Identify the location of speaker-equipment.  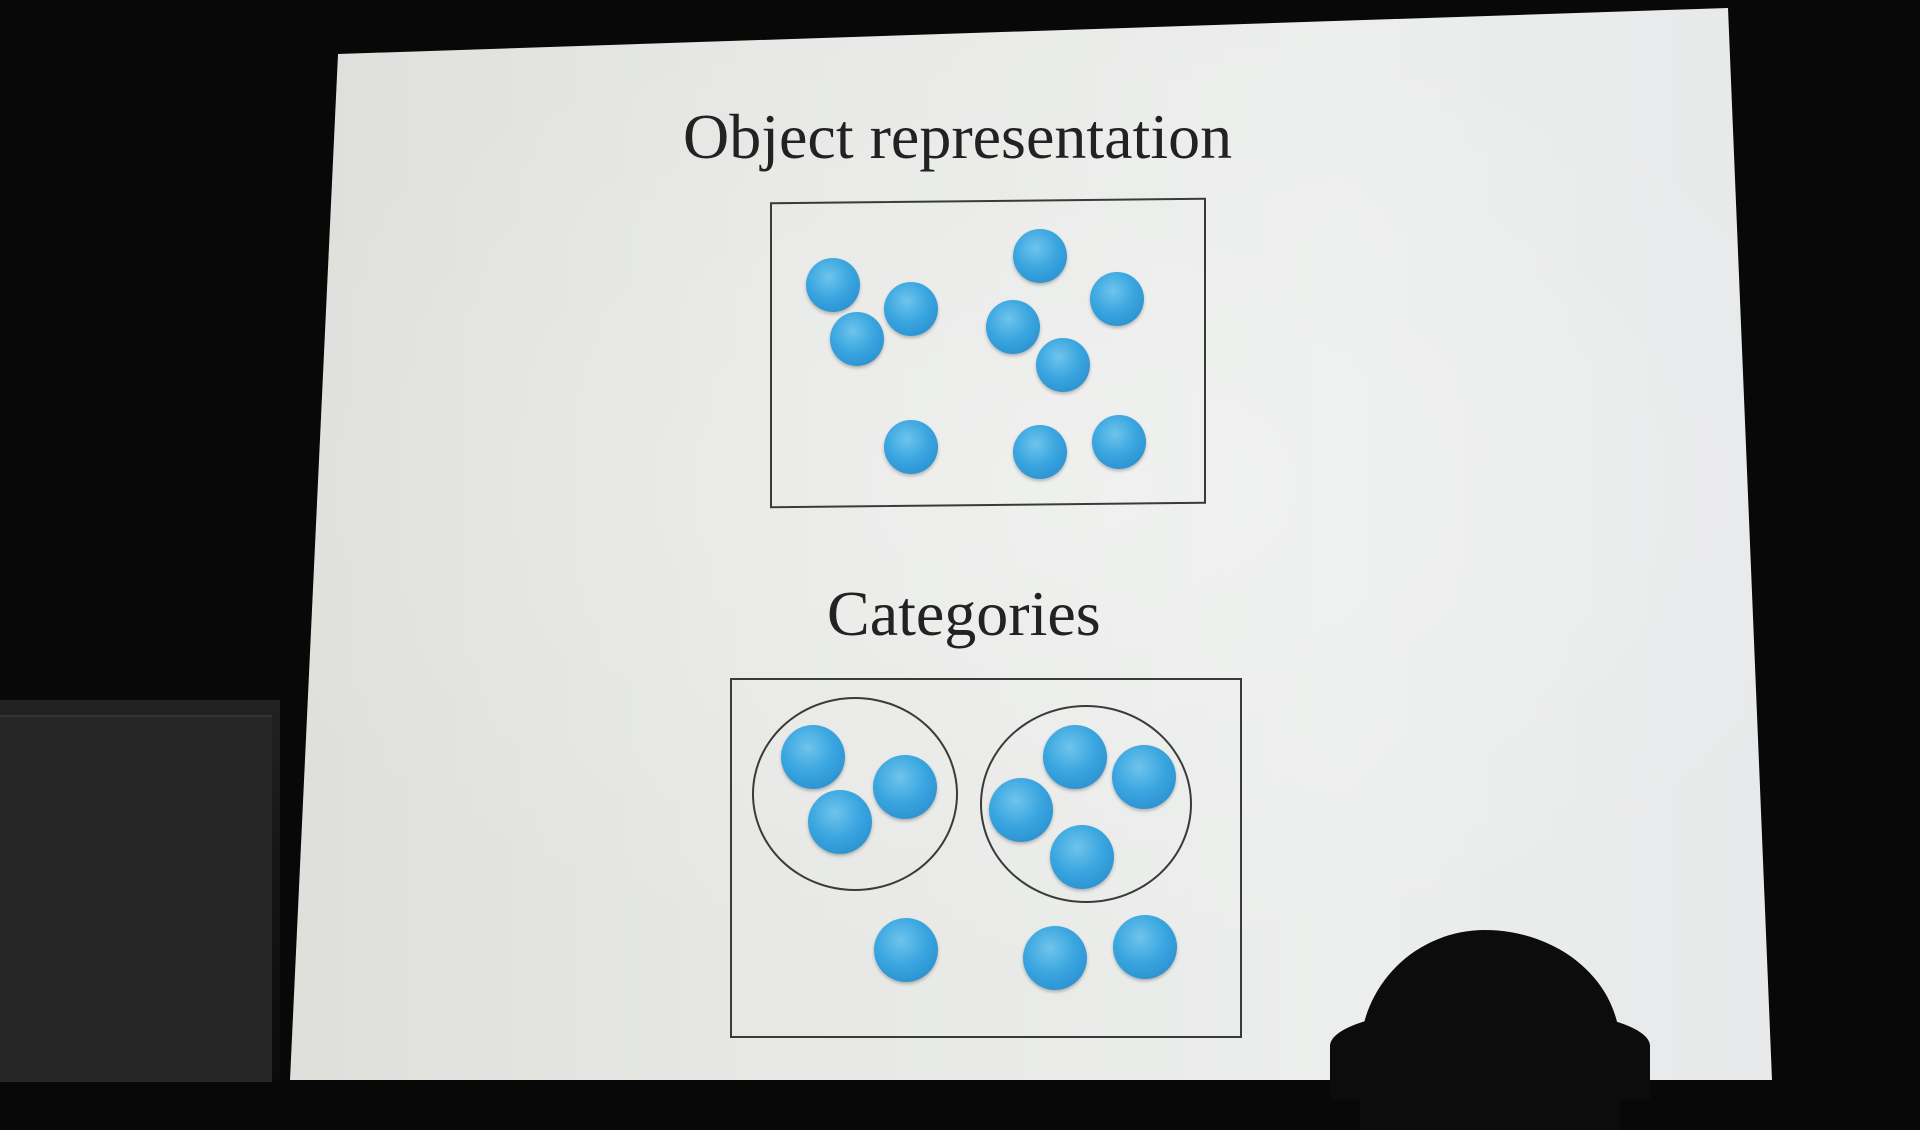
(136, 898).